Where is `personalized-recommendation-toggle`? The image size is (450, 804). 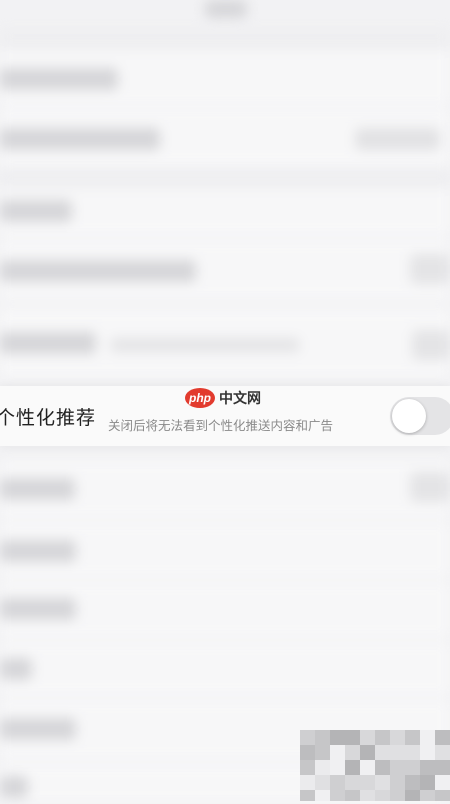
personalized-recommendation-toggle is located at coordinates (420, 416).